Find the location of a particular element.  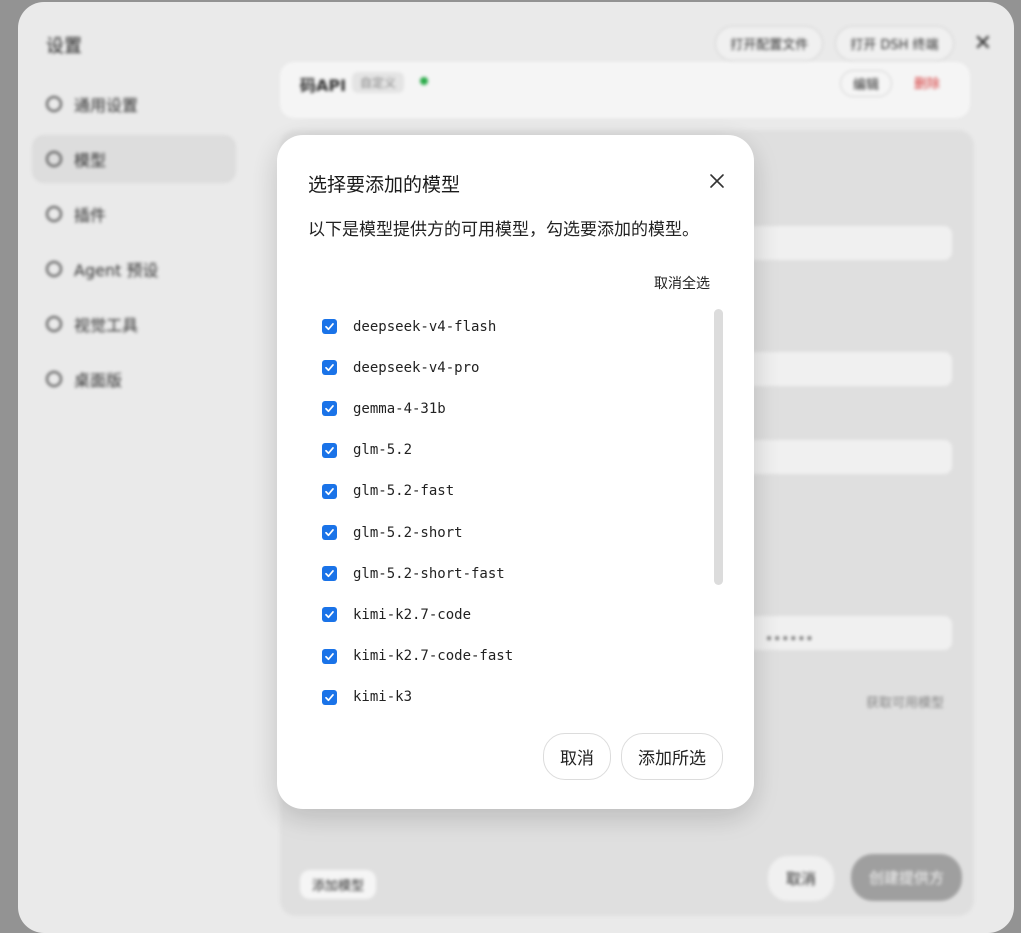

model-name: kimi-k2.7-code is located at coordinates (412, 614).